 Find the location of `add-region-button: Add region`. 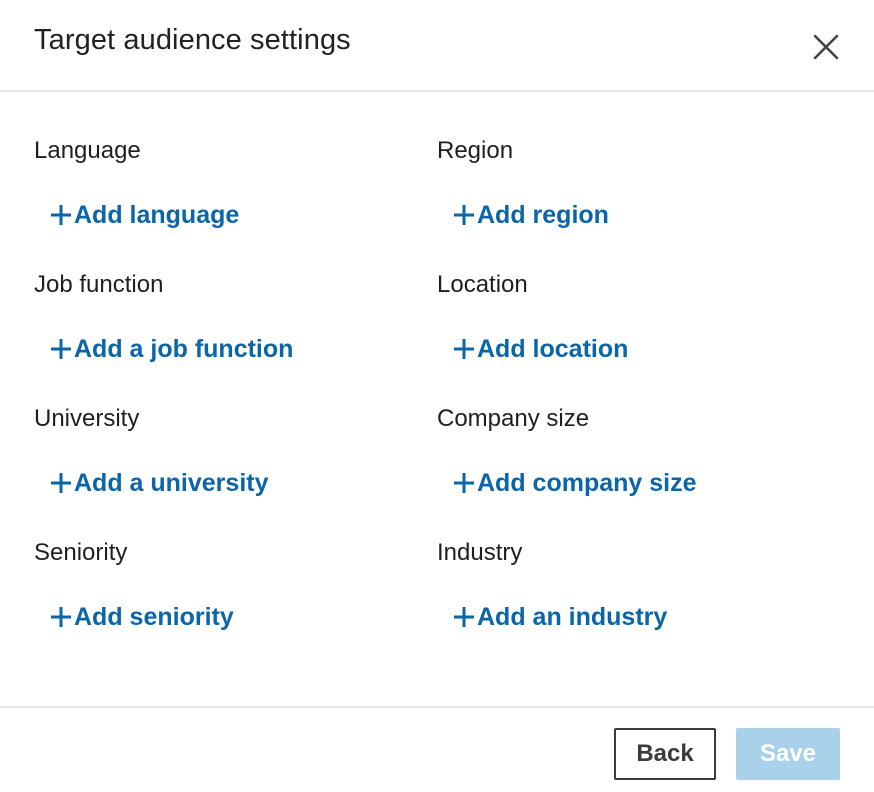

add-region-button: Add region is located at coordinates (531, 215).